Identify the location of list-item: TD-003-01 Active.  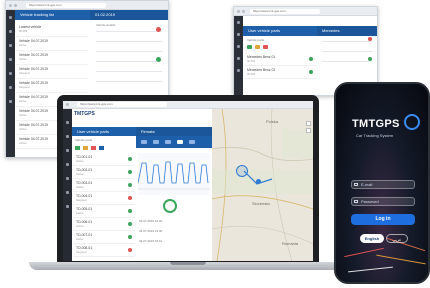
(104, 185).